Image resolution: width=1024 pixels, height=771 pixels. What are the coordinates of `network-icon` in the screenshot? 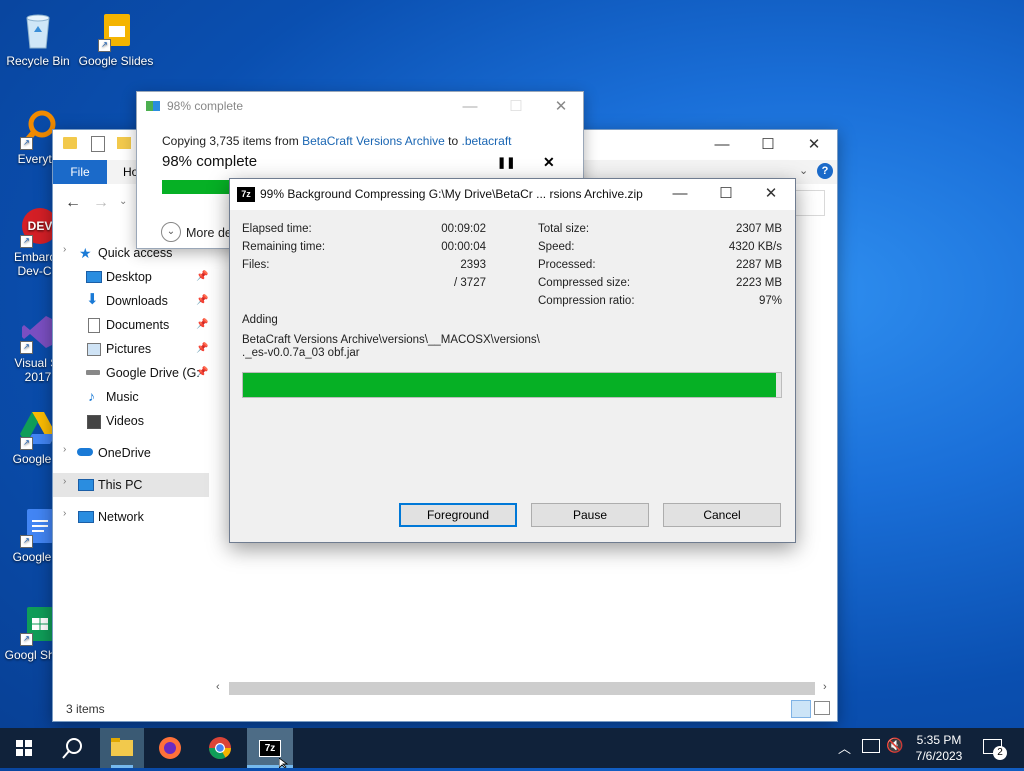 It's located at (86, 517).